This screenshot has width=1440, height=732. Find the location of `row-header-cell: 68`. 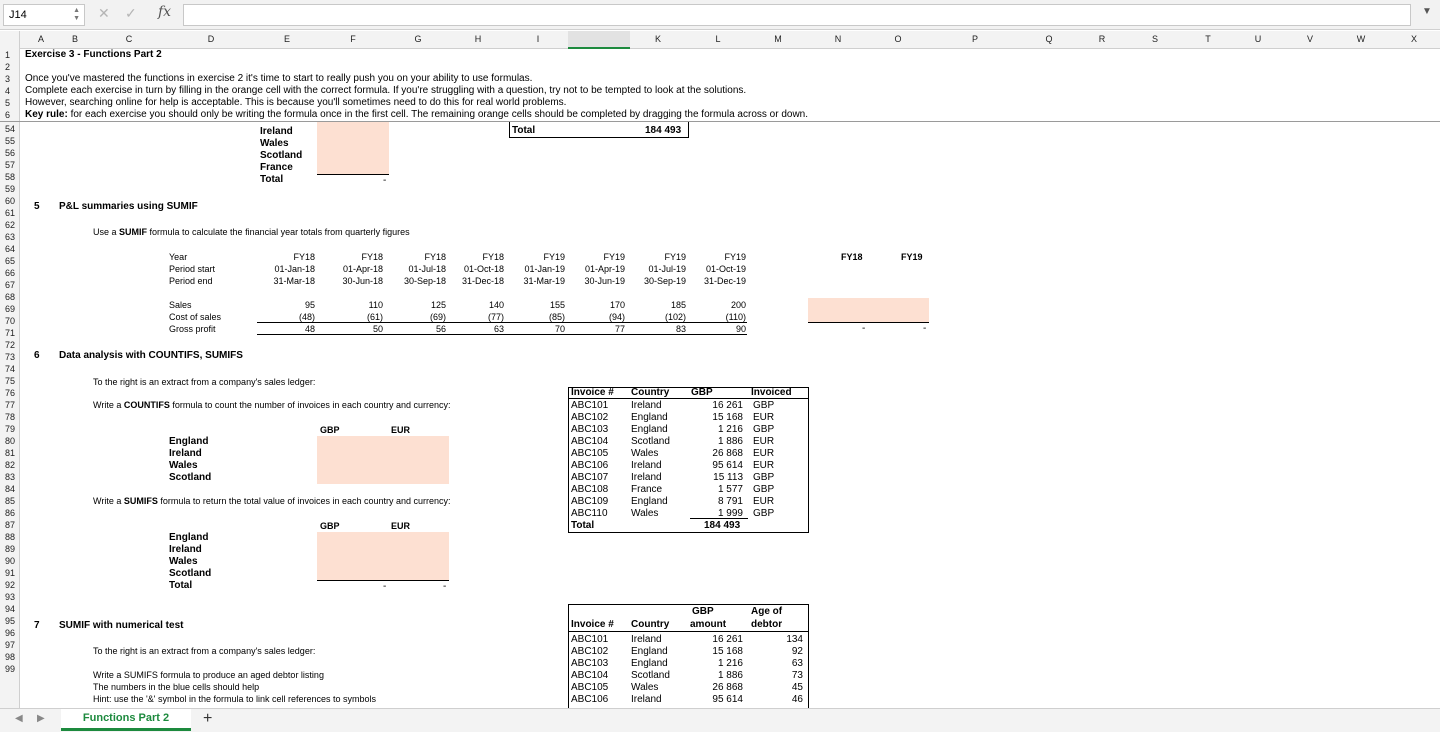

row-header-cell: 68 is located at coordinates (10, 297).